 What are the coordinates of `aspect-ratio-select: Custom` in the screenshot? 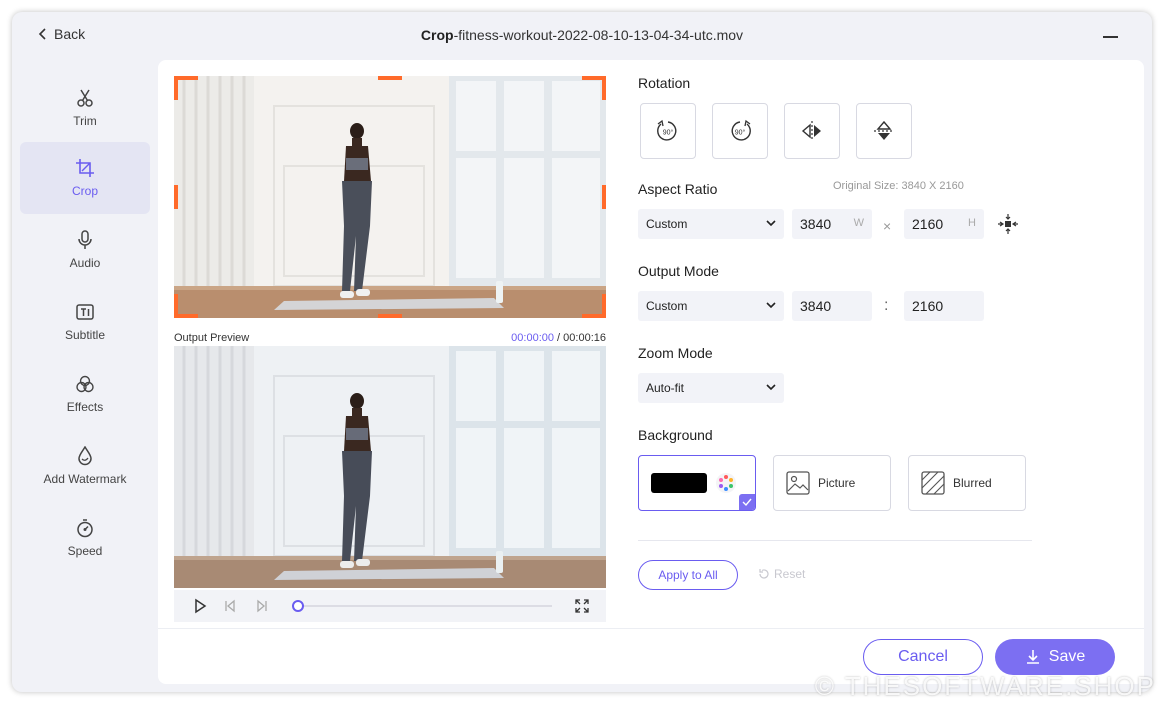 It's located at (711, 224).